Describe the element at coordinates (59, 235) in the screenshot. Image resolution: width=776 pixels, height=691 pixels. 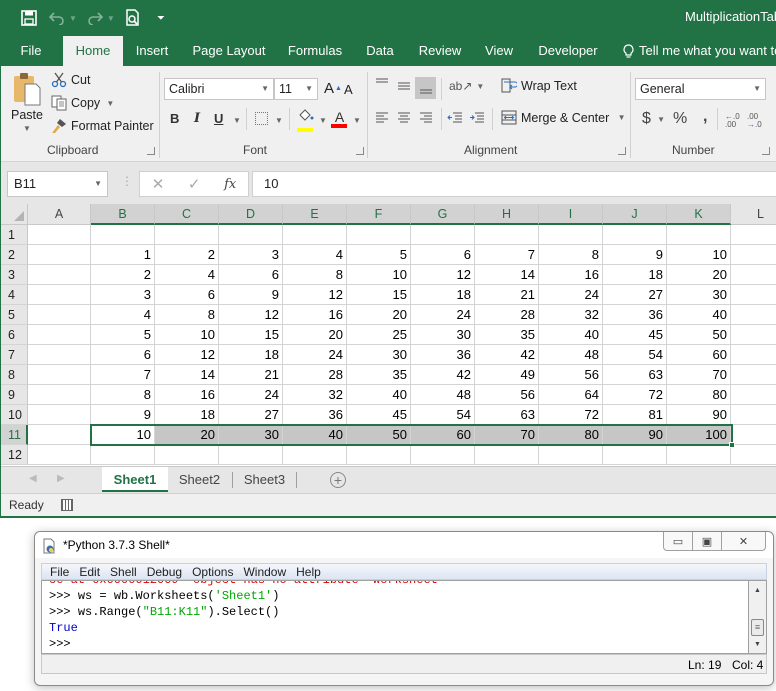
I see `cell-a1` at that location.